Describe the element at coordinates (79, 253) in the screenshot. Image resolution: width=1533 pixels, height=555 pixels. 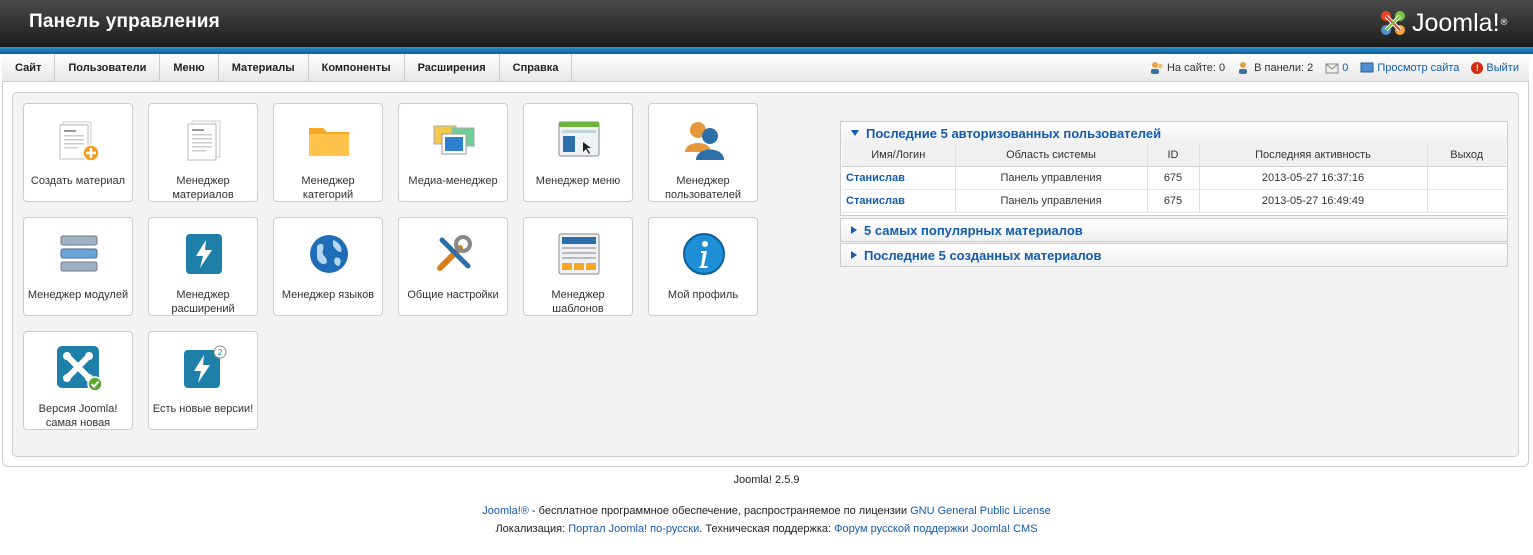
I see `modules-icon` at that location.